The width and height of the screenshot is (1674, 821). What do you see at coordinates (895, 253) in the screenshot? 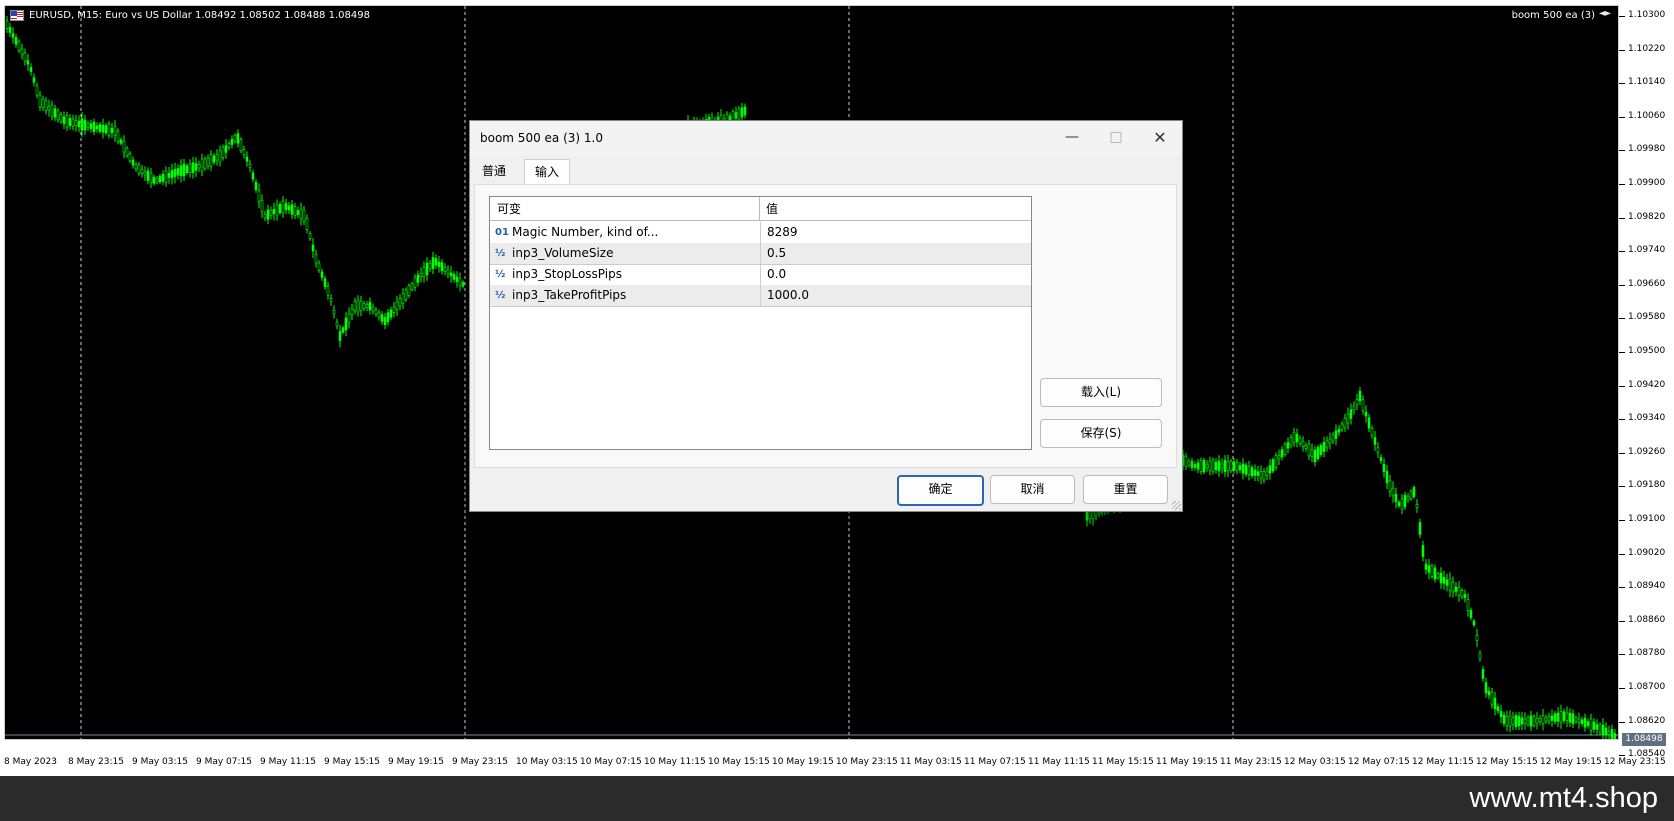
I see `param-value: 0.5` at bounding box center [895, 253].